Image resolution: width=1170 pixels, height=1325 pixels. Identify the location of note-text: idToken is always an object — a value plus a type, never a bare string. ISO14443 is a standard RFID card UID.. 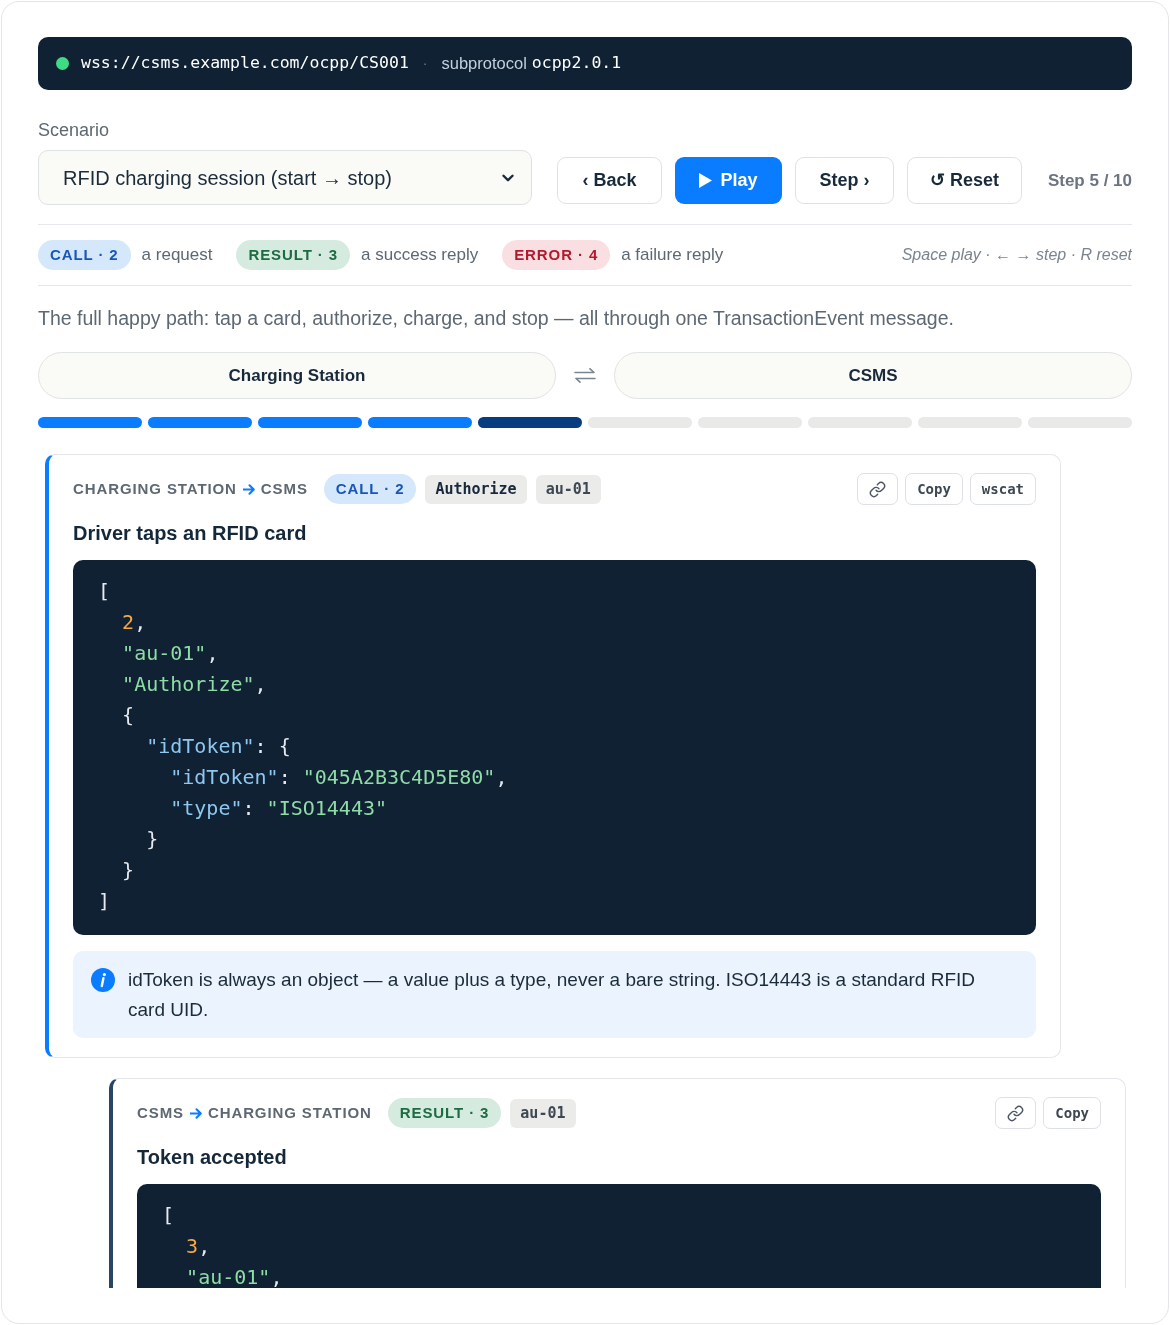
(552, 995).